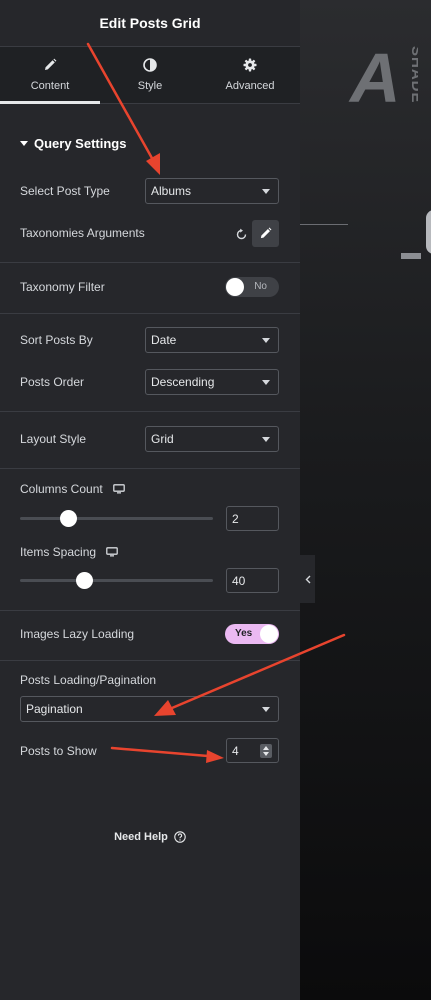  Describe the element at coordinates (61, 489) in the screenshot. I see `columns-label: Columns Count` at that location.